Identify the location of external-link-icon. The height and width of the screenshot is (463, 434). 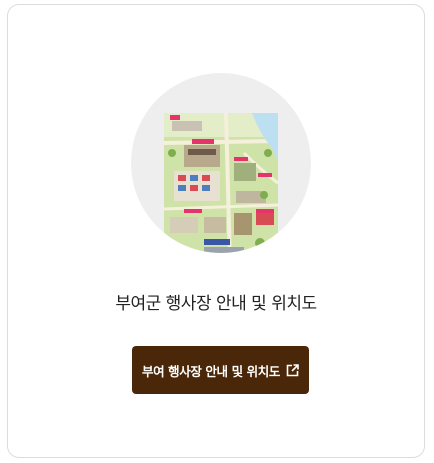
(292, 370).